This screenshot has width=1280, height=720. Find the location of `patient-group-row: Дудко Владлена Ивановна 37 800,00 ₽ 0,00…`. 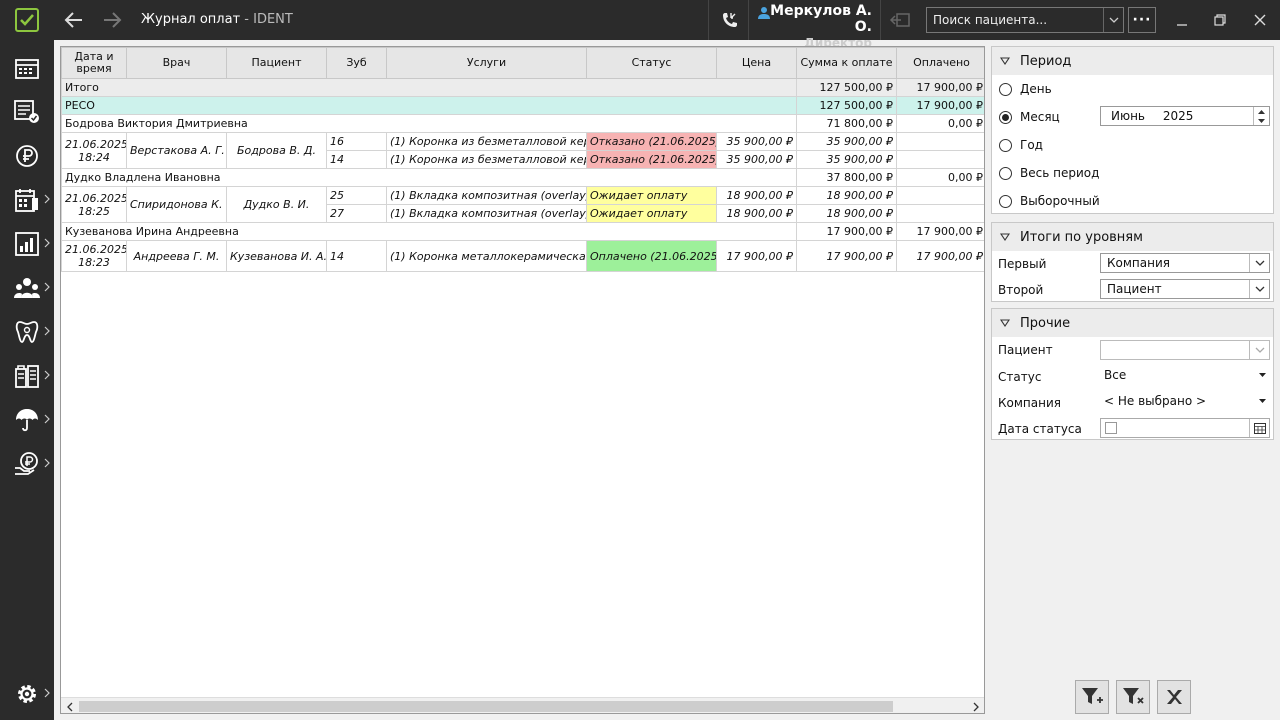

patient-group-row: Дудко Владлена Ивановна 37 800,00 ₽ 0,00… is located at coordinates (522, 177).